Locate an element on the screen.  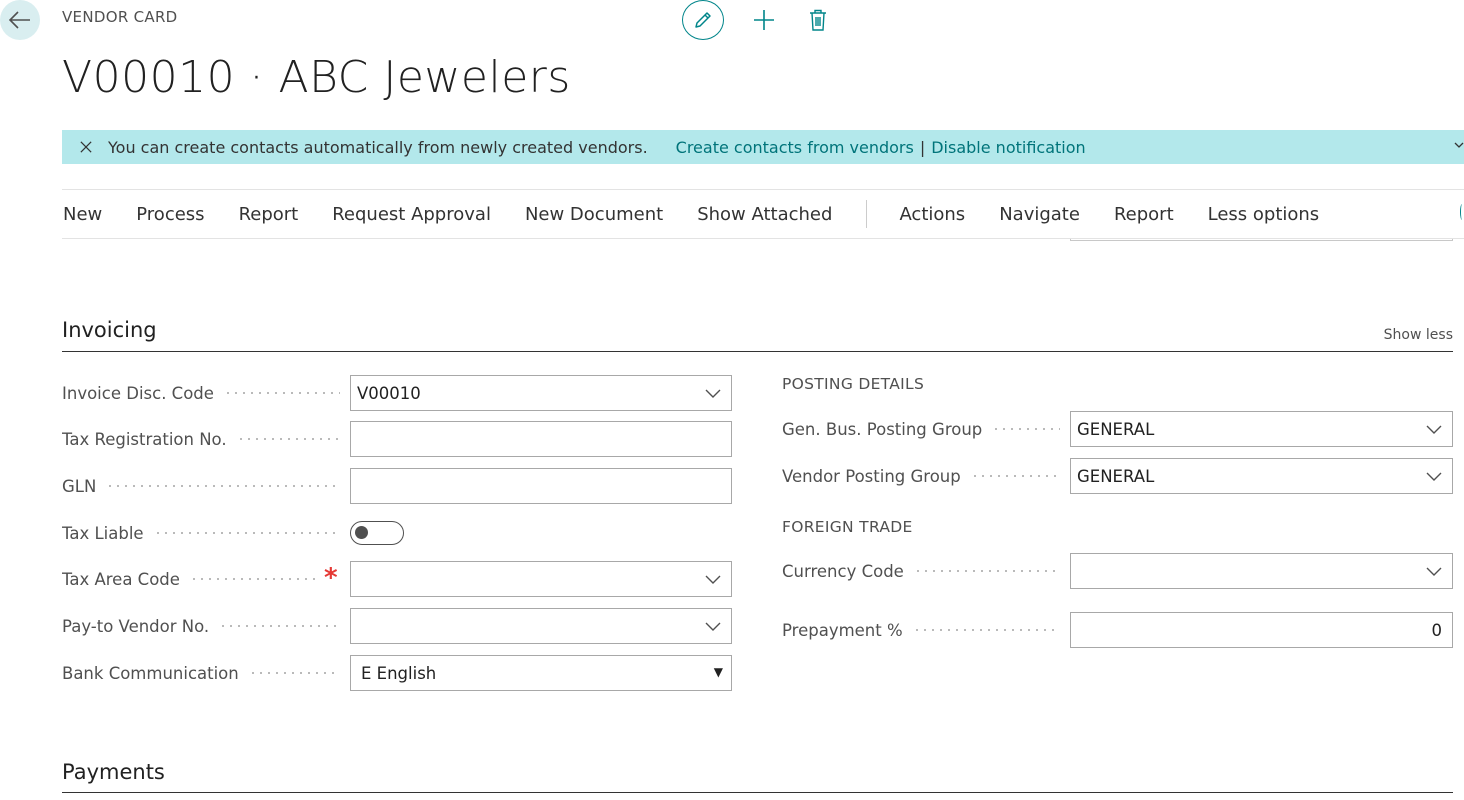
action-request-approval: Request Approval is located at coordinates (411, 214).